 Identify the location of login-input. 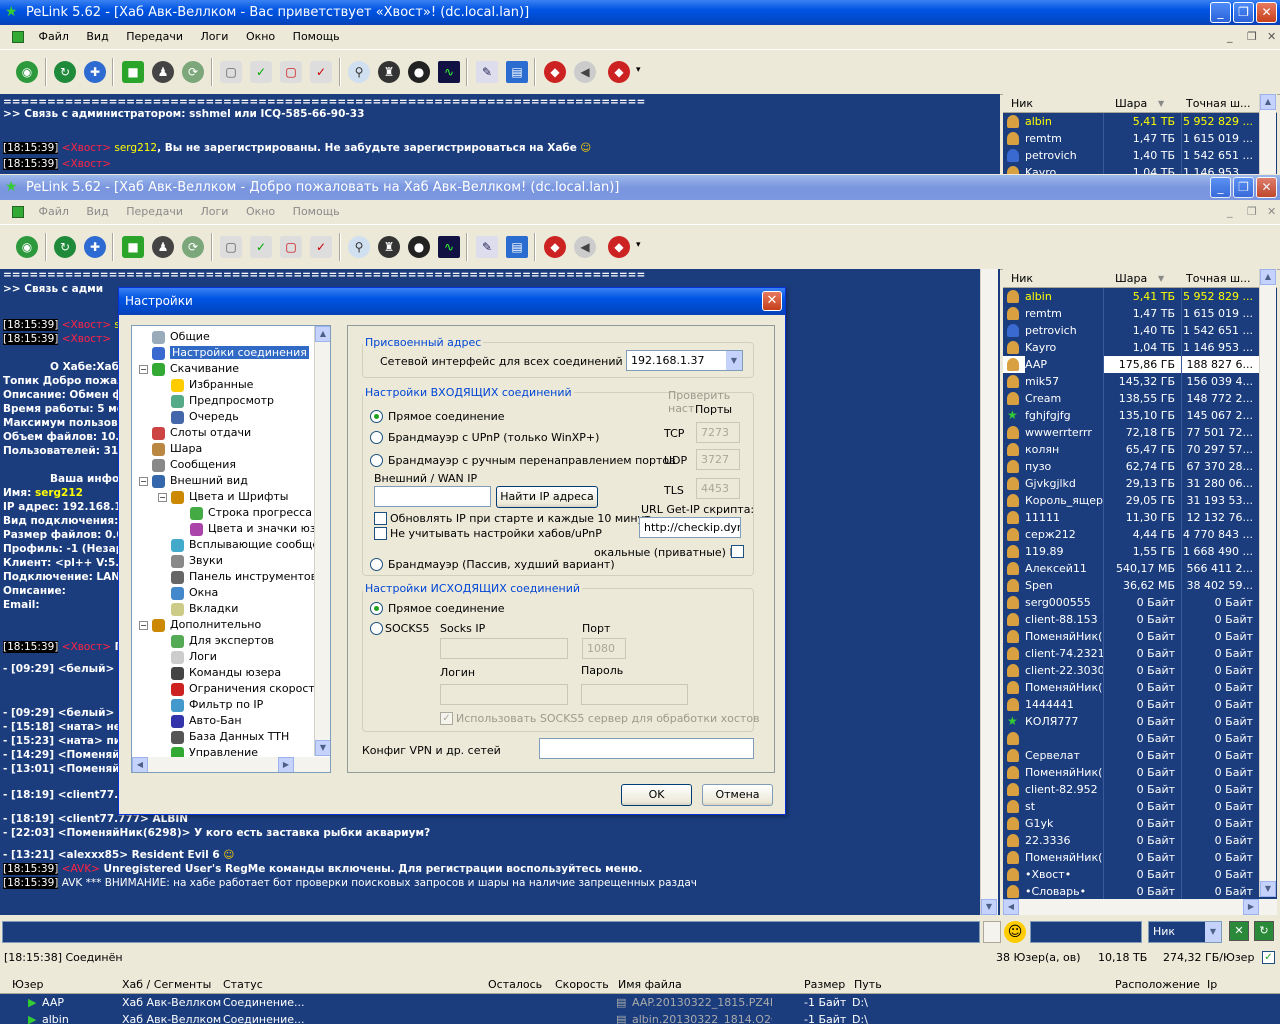
(504, 694).